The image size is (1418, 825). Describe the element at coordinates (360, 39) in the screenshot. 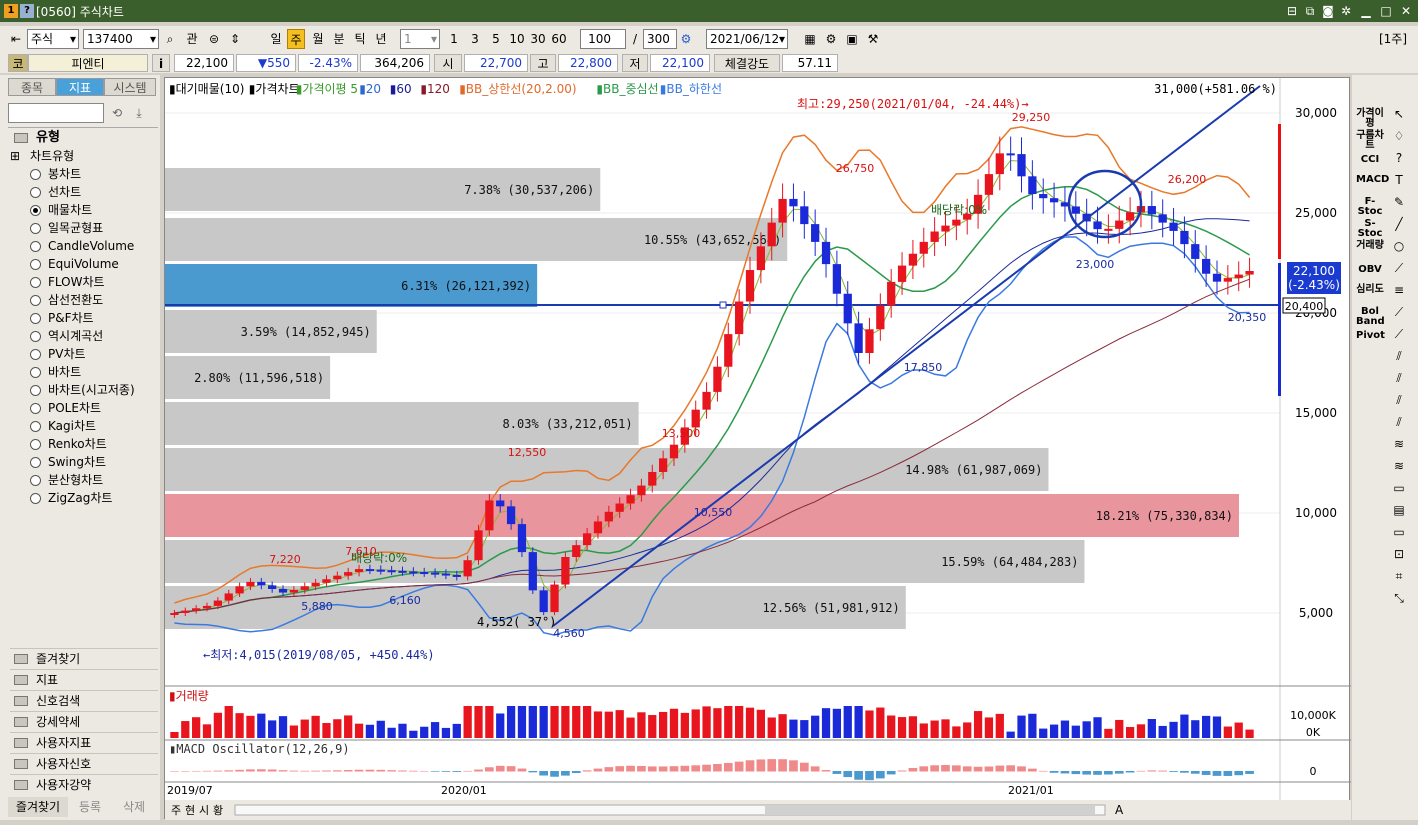

I see `period-tick-button: 틱` at that location.